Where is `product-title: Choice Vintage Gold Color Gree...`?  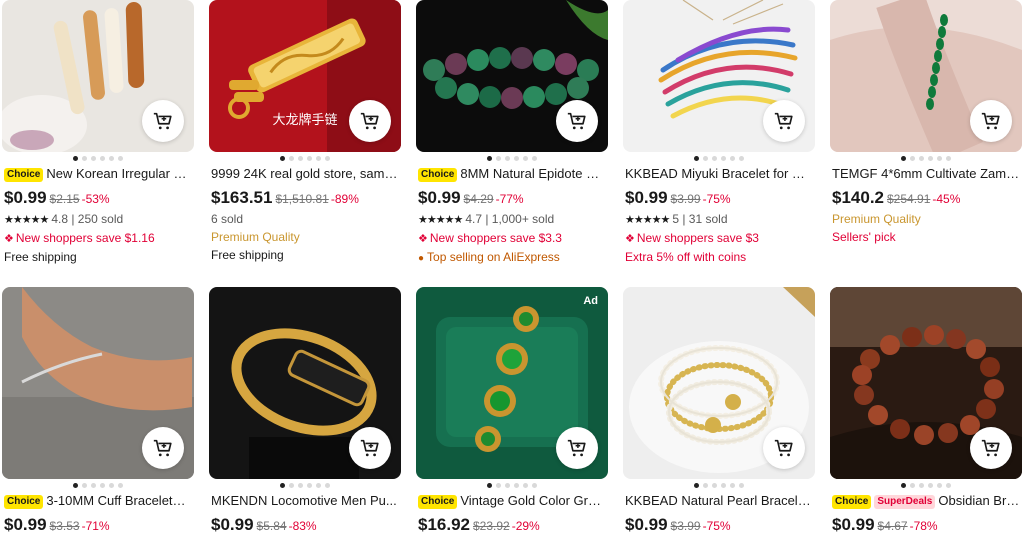
product-title: Choice Vintage Gold Color Gree... is located at coordinates (512, 501).